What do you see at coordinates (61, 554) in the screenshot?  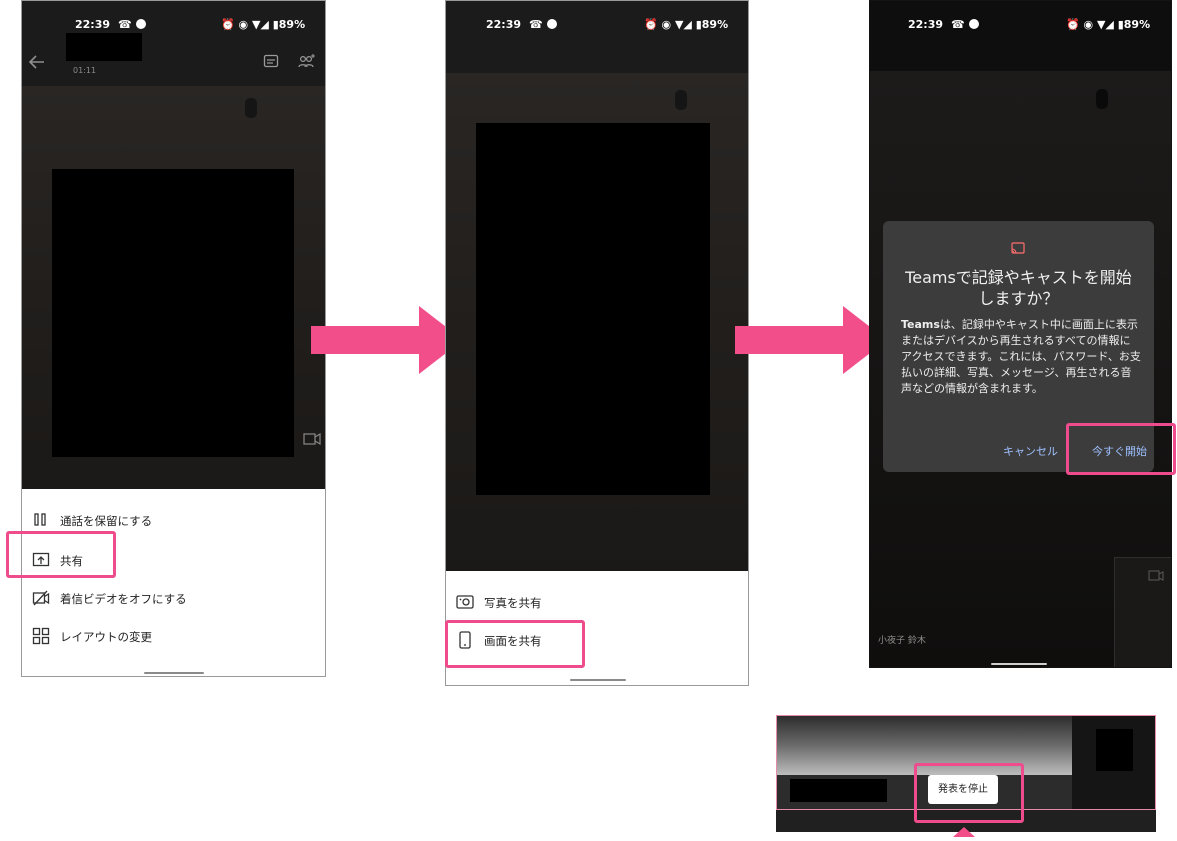 I see `share-highlight` at bounding box center [61, 554].